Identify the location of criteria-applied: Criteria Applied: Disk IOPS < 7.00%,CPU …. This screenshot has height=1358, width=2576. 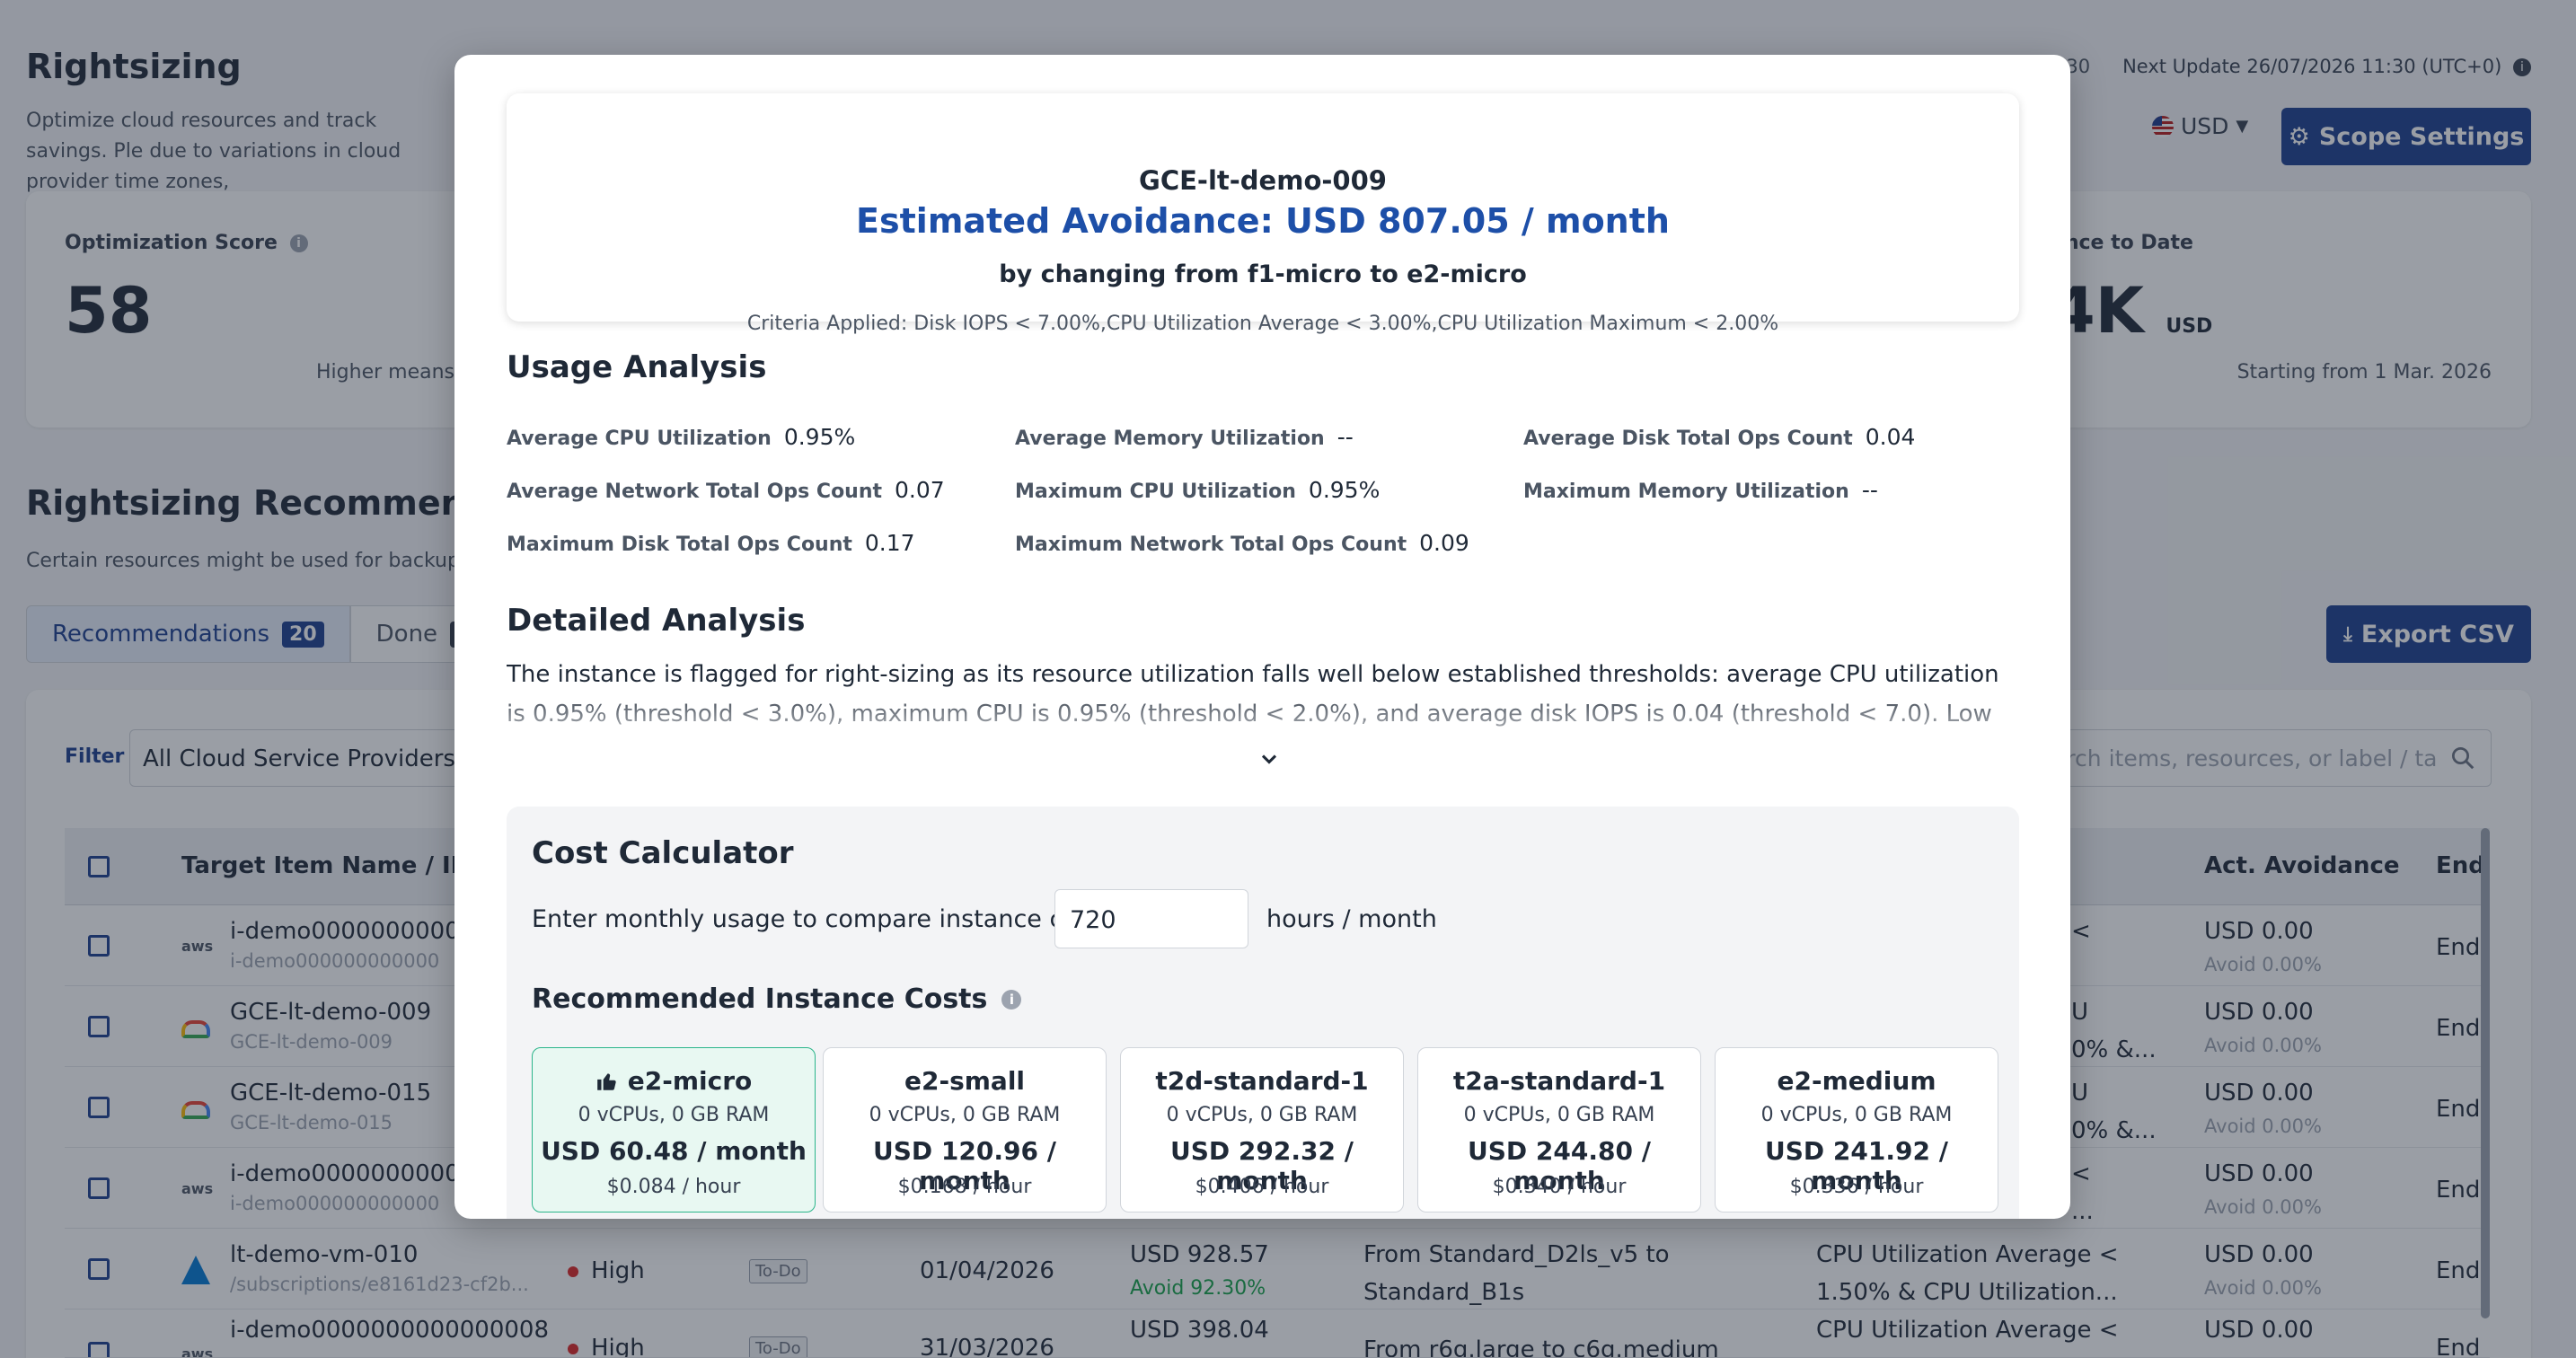
(1262, 324).